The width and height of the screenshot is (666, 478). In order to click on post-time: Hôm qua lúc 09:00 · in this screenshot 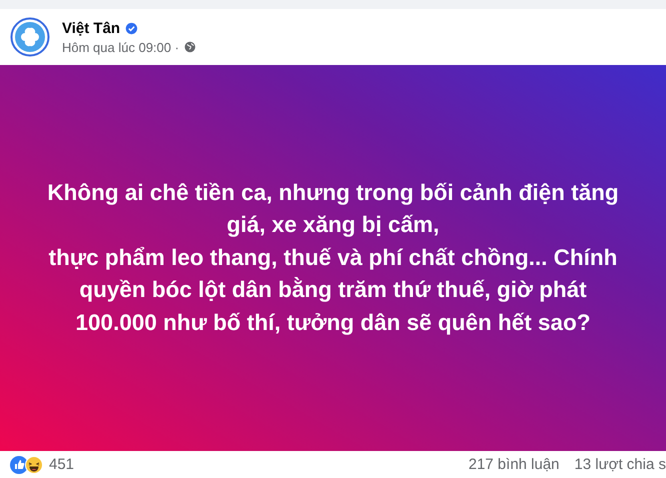, I will do `click(121, 47)`.